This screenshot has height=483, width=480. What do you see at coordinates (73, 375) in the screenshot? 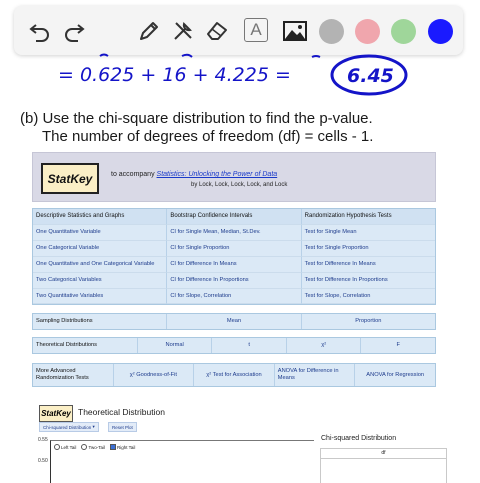
I see `advanced-label: More Advanced Randomization Tests` at bounding box center [73, 375].